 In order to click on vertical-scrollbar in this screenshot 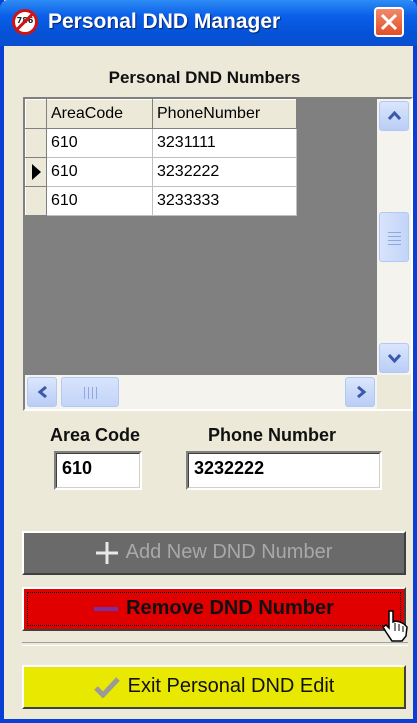, I will do `click(394, 237)`.